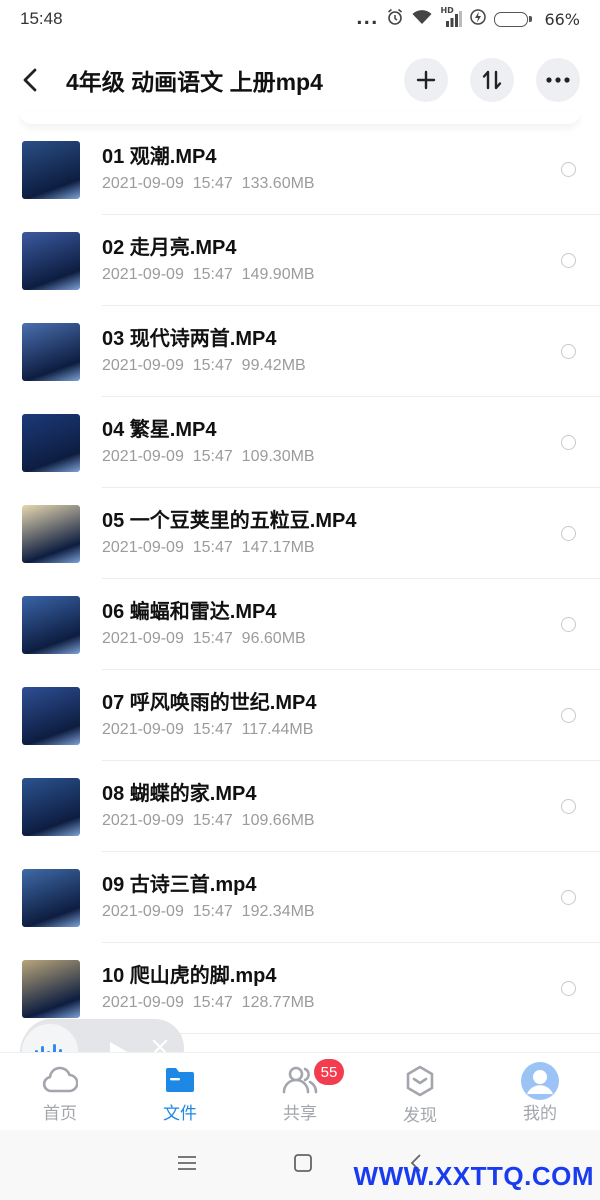 Image resolution: width=600 pixels, height=1200 pixels. I want to click on avatar, so click(540, 1081).